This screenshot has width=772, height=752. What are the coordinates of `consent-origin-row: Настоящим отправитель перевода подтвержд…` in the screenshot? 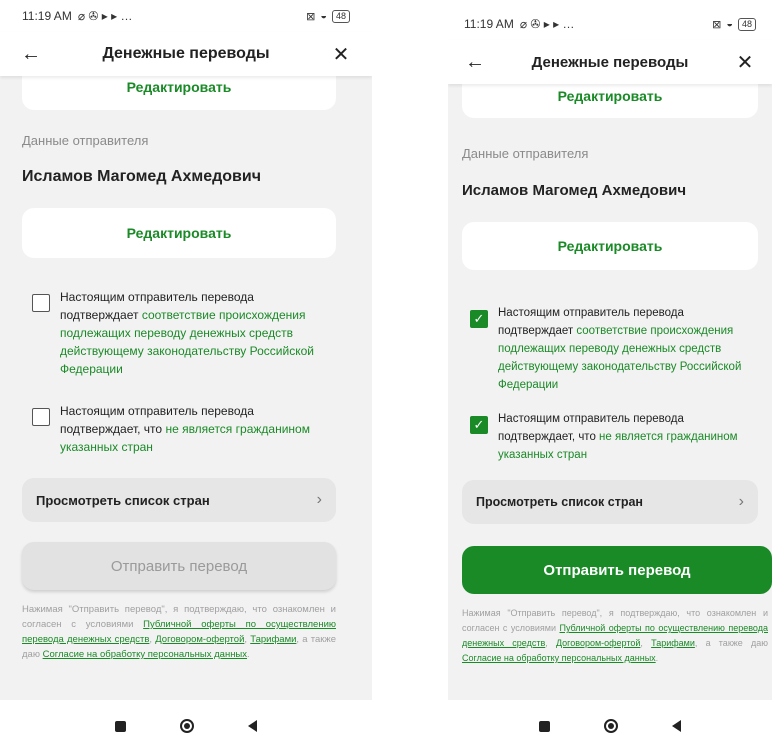 It's located at (182, 333).